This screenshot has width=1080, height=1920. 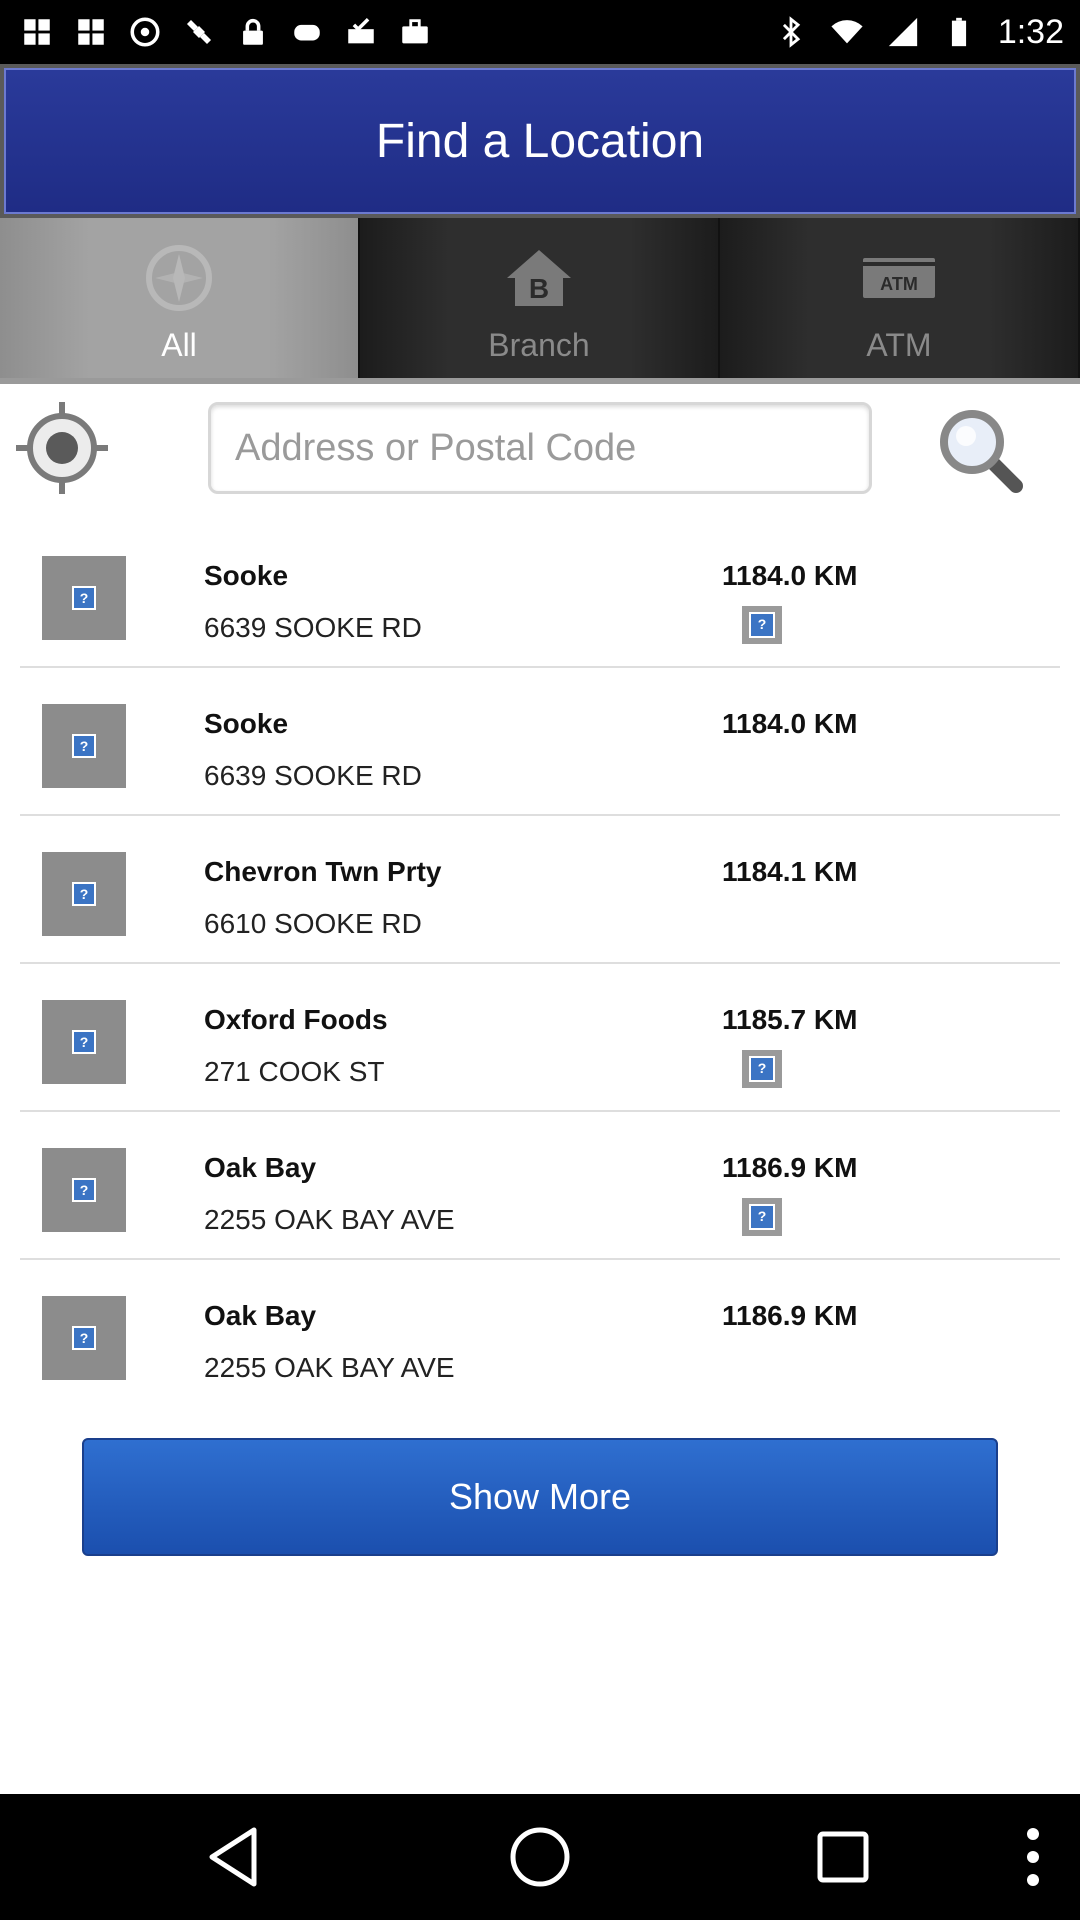 I want to click on tab-all: All, so click(x=180, y=298).